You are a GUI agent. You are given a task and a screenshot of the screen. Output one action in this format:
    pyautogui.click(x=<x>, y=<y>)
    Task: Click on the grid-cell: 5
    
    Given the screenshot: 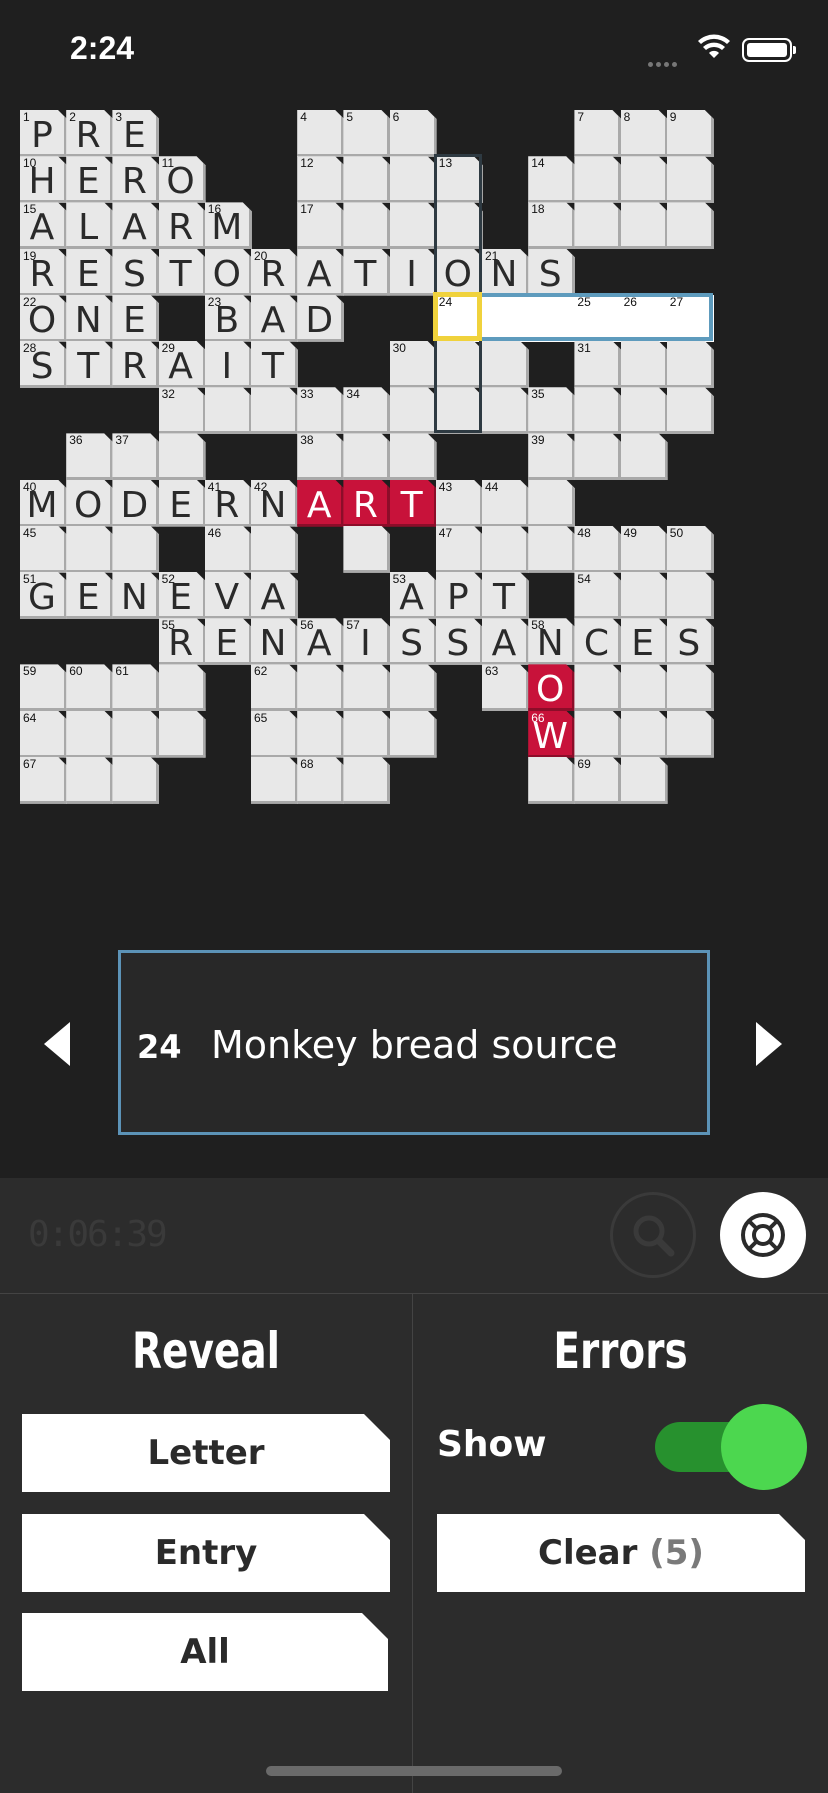 What is the action you would take?
    pyautogui.click(x=367, y=133)
    